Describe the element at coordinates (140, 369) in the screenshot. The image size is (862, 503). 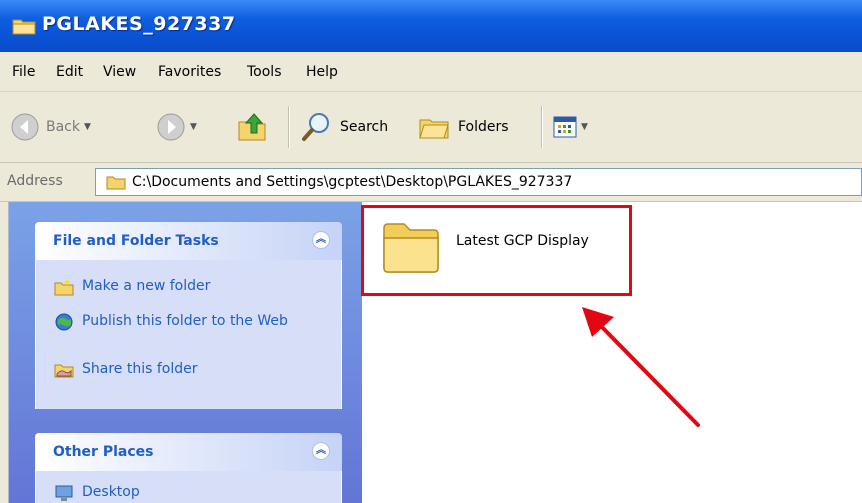
I see `task-label: Share this folder` at that location.